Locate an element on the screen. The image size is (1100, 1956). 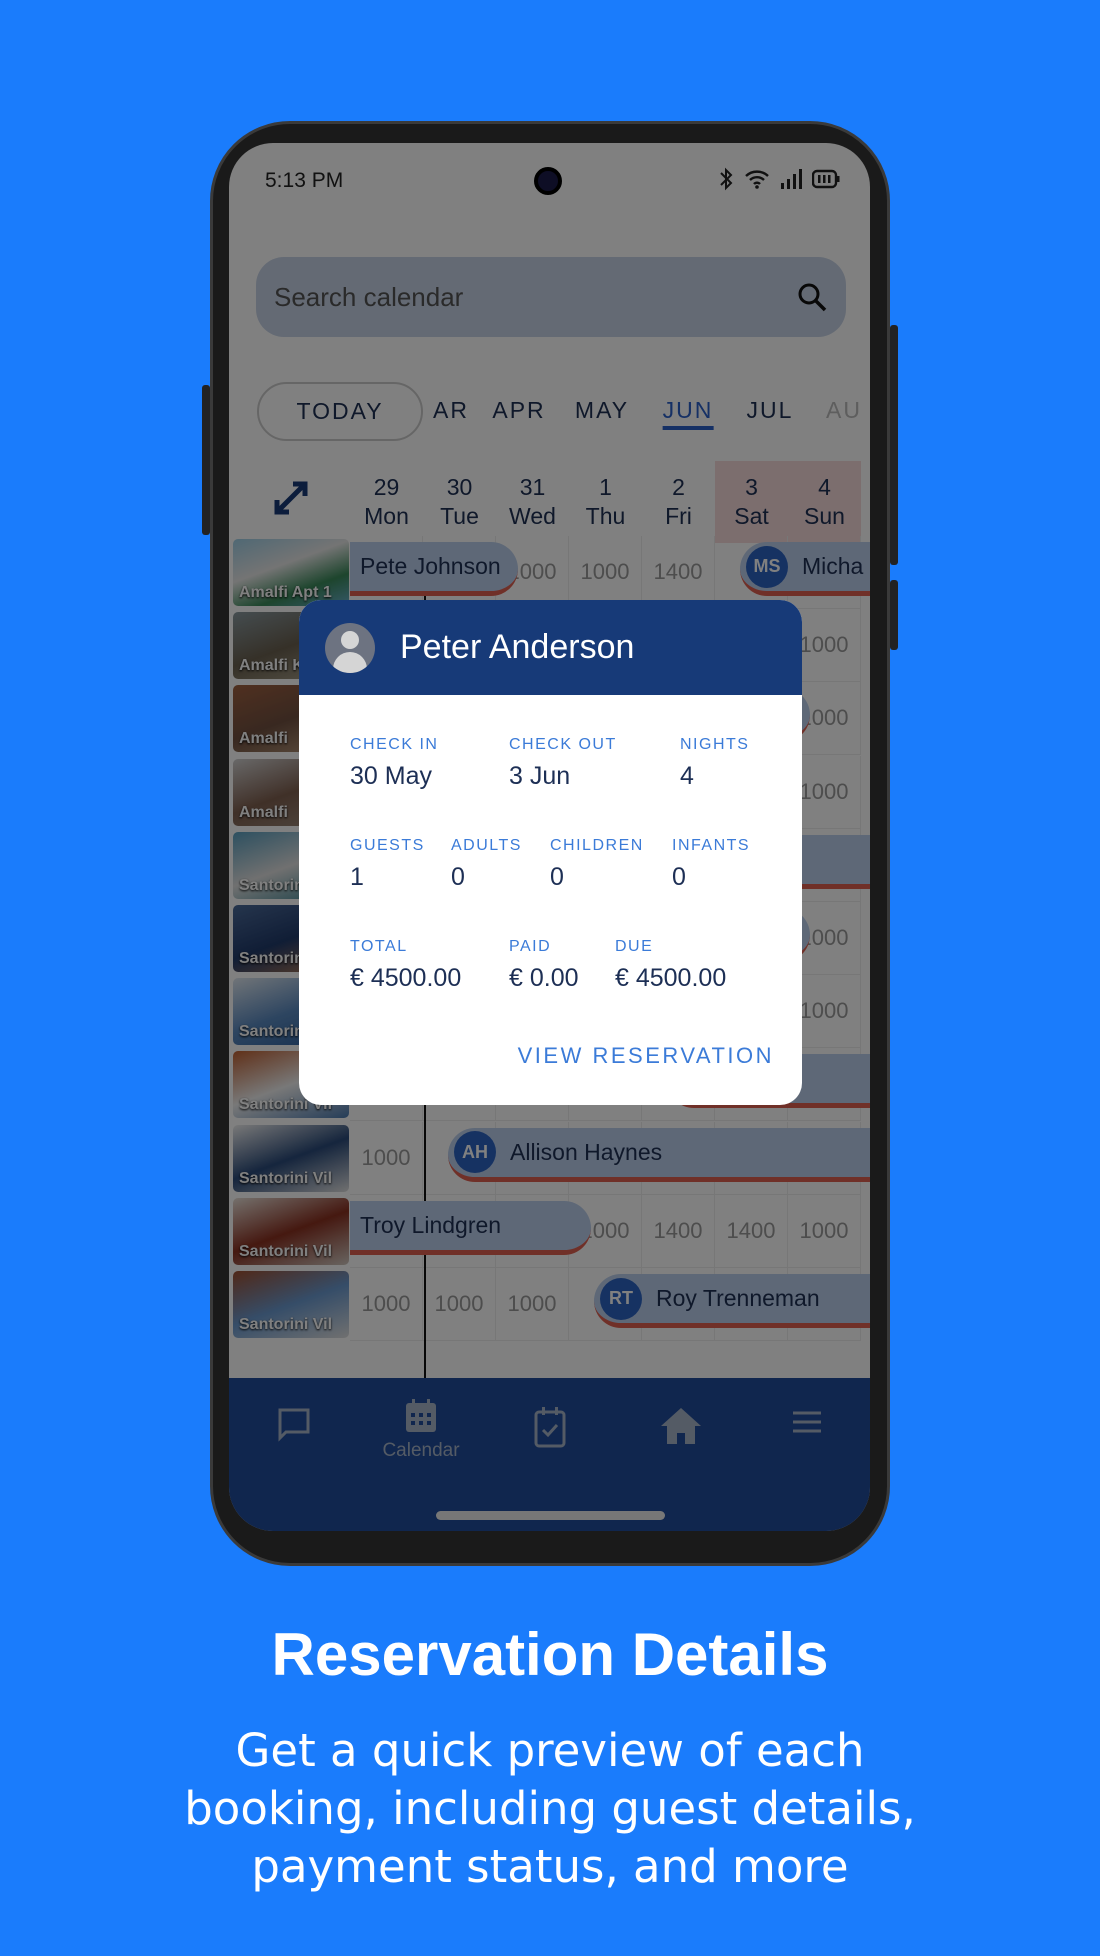
paid-label: PAID is located at coordinates (530, 946).